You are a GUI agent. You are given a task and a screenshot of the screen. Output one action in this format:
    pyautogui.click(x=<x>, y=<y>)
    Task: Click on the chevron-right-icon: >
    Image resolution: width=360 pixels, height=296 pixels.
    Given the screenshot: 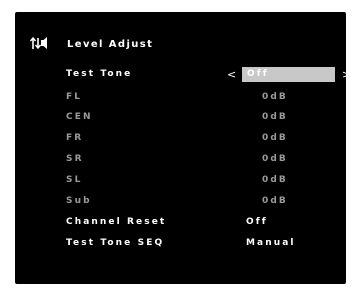 What is the action you would take?
    pyautogui.click(x=346, y=74)
    